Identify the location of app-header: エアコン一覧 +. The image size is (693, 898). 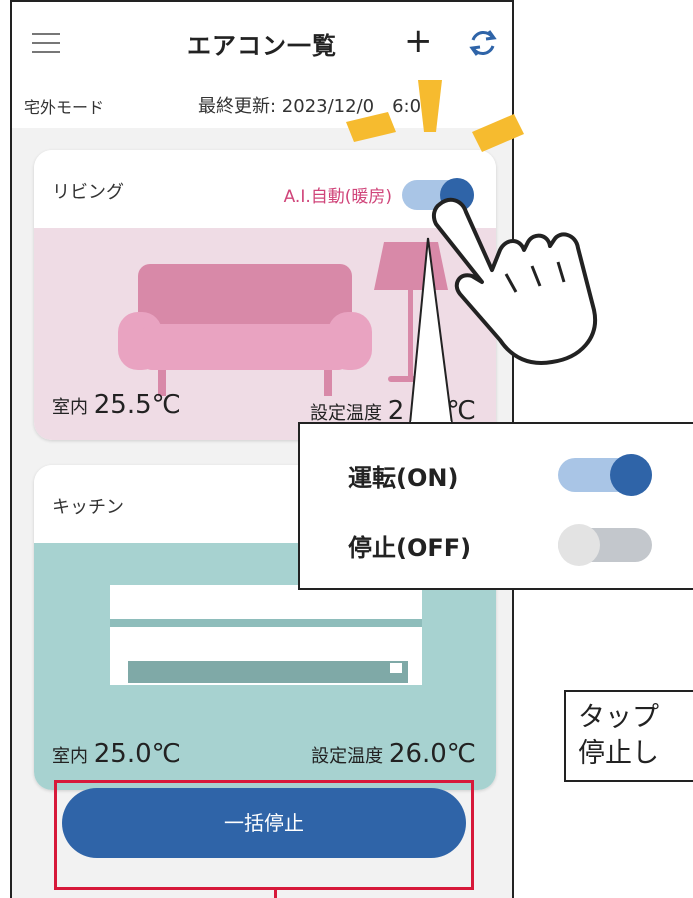
(262, 41).